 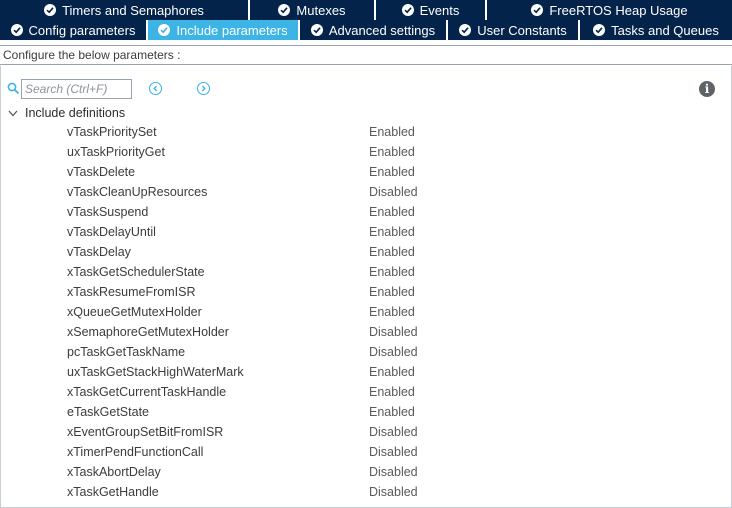 I want to click on tab-label: Mutexes, so click(x=321, y=10).